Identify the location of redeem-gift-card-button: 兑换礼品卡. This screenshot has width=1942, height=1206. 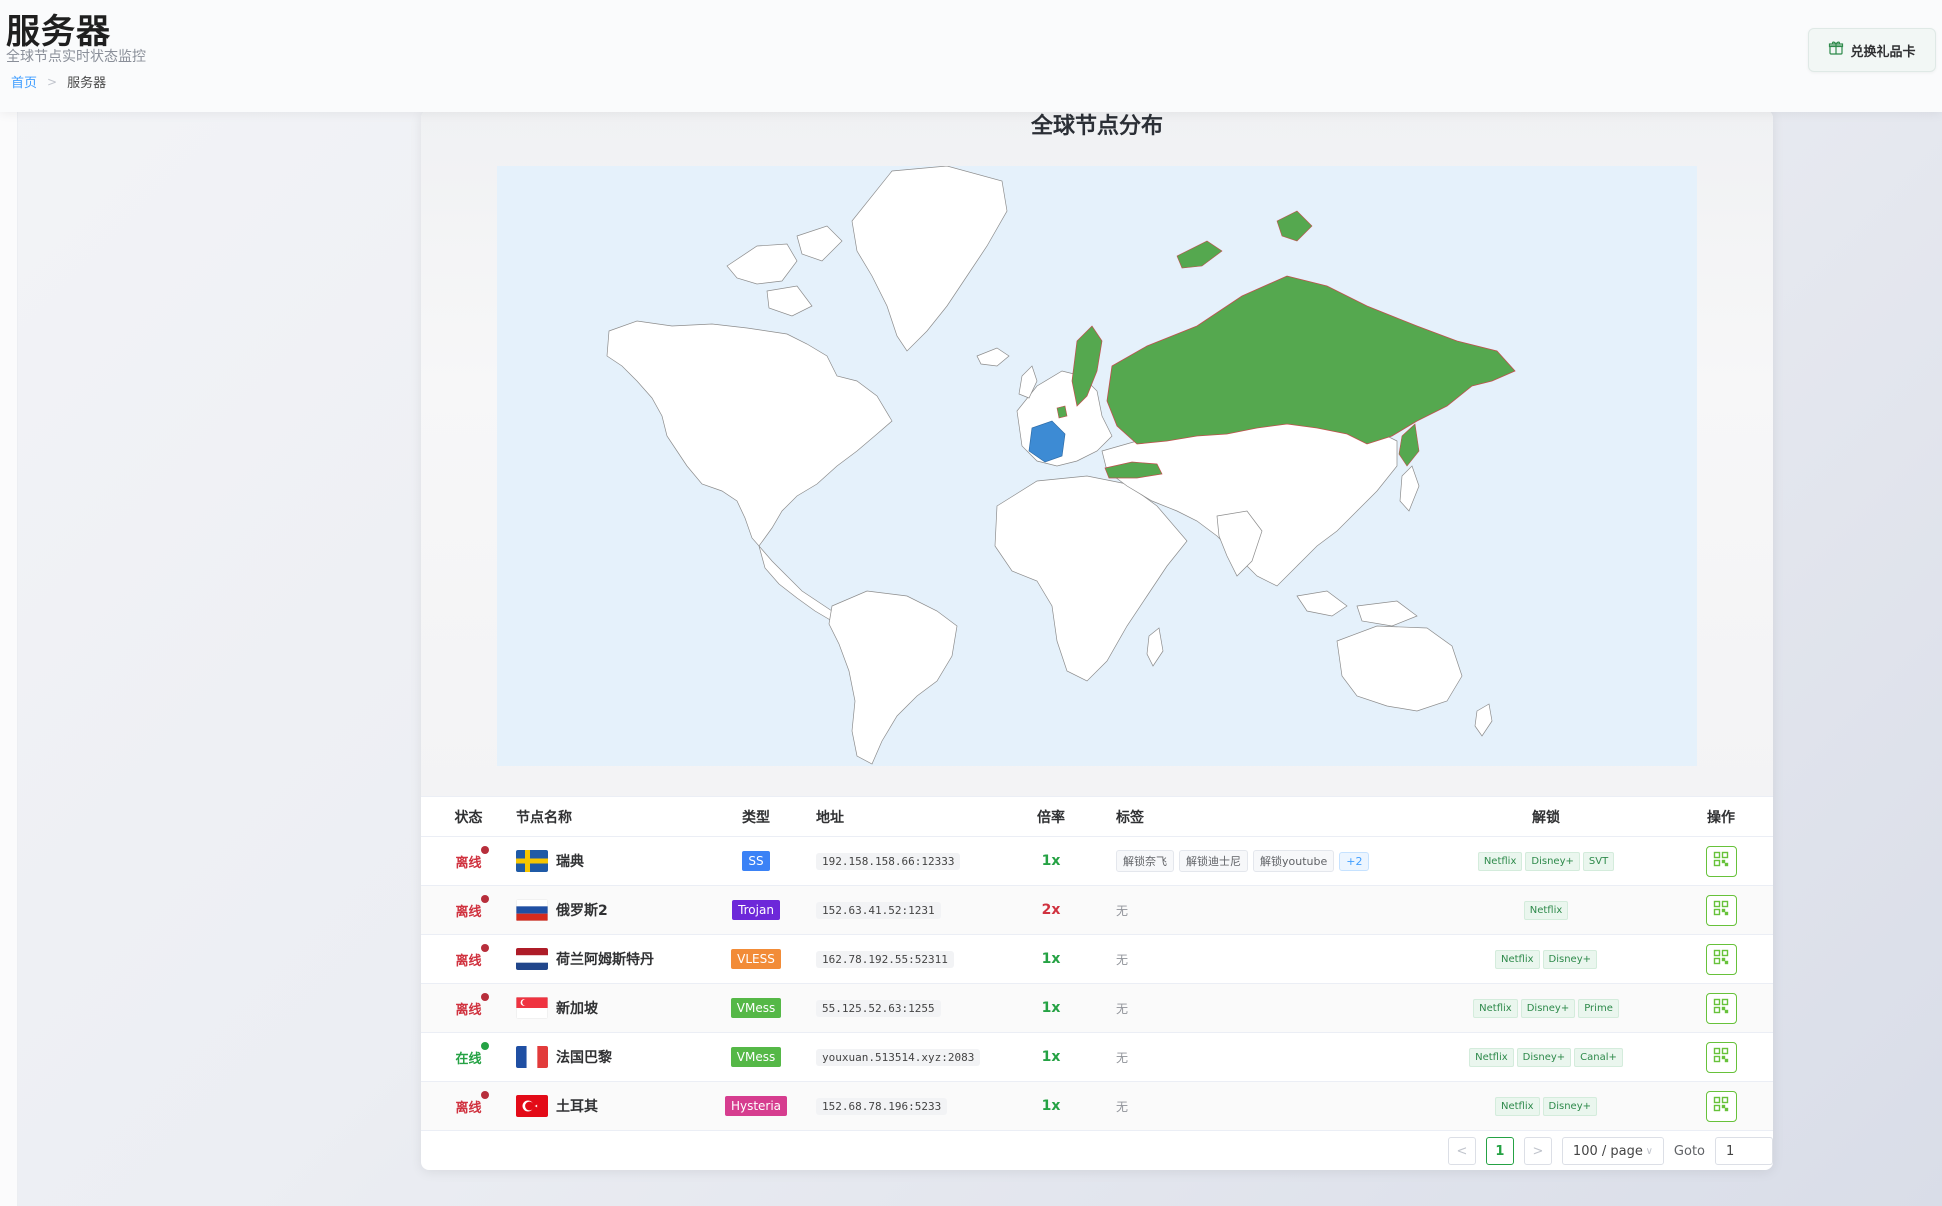
(1872, 50).